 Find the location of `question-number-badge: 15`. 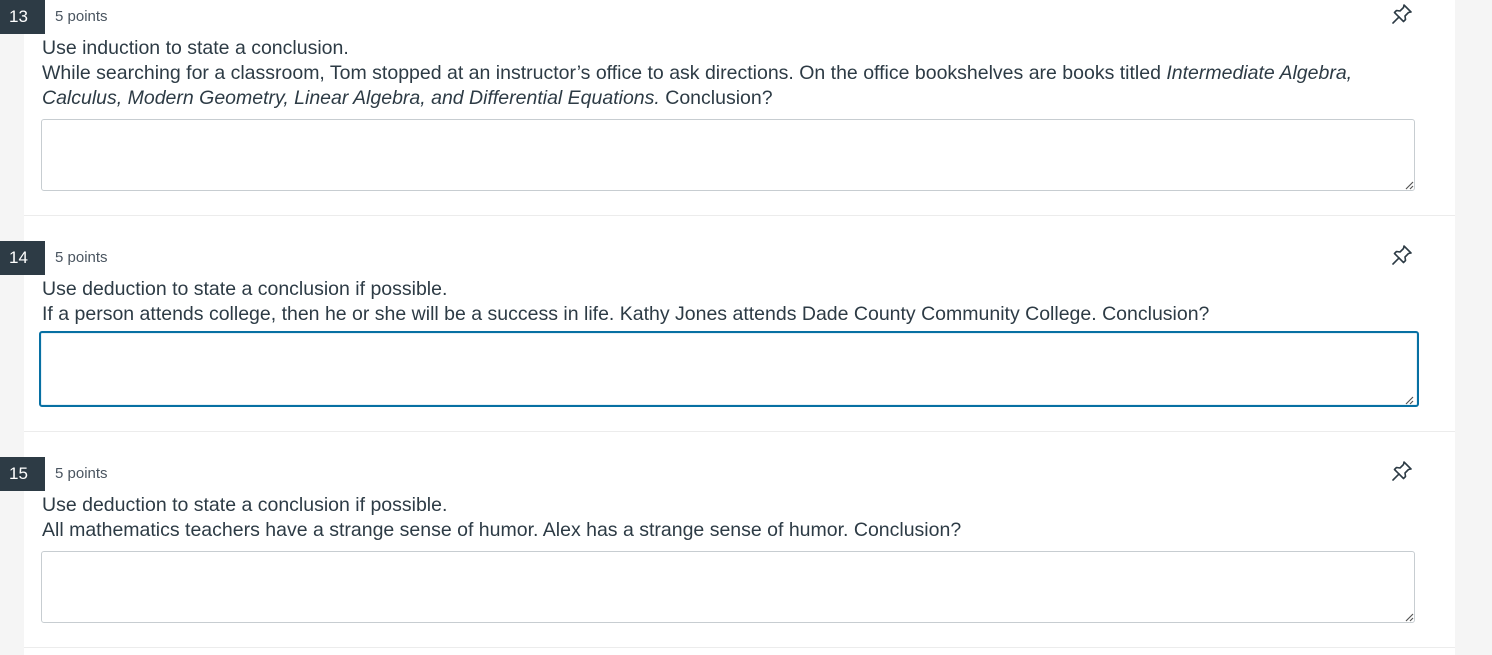

question-number-badge: 15 is located at coordinates (22, 474).